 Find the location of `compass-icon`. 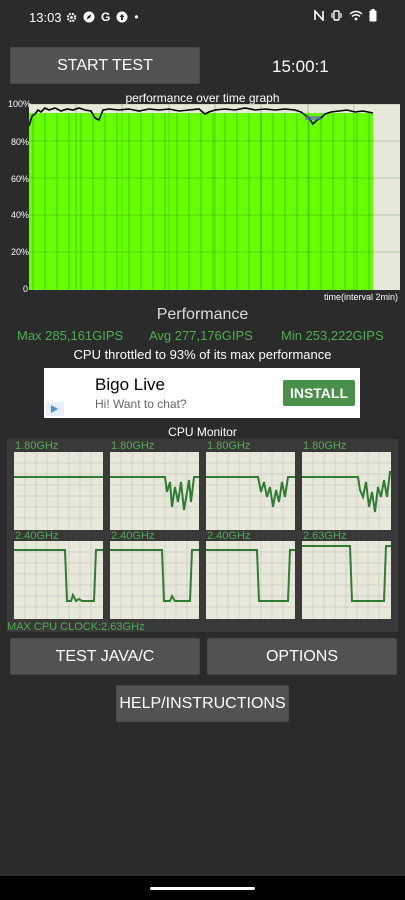

compass-icon is located at coordinates (89, 17).